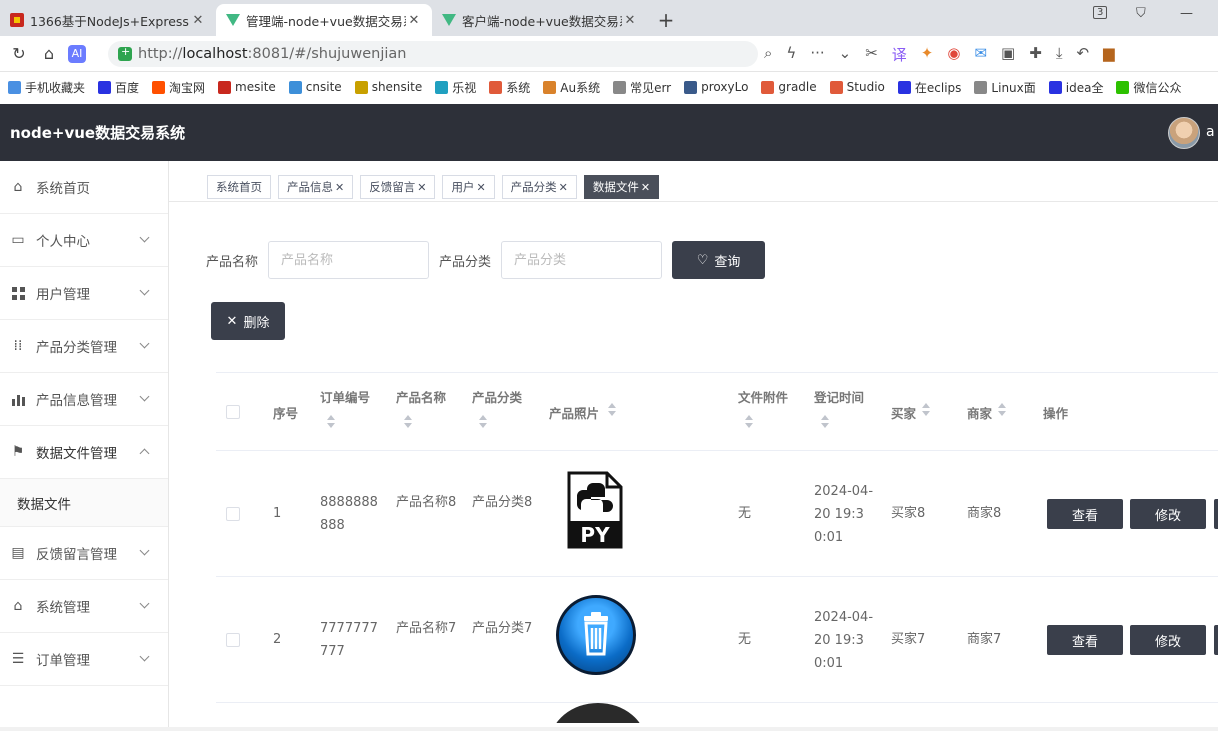 Image resolution: width=1218 pixels, height=731 pixels. I want to click on product-name-input, so click(349, 260).